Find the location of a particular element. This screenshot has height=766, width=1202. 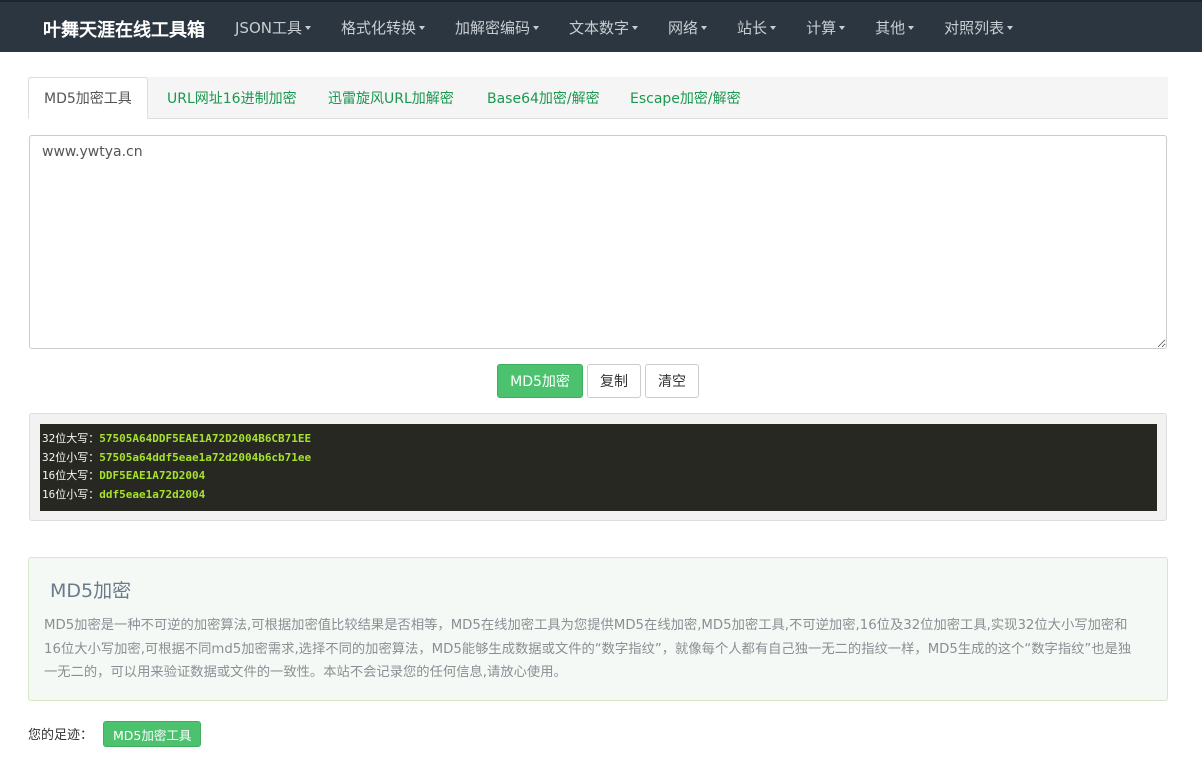

tab-escape: Escape加密/解密 is located at coordinates (685, 98).